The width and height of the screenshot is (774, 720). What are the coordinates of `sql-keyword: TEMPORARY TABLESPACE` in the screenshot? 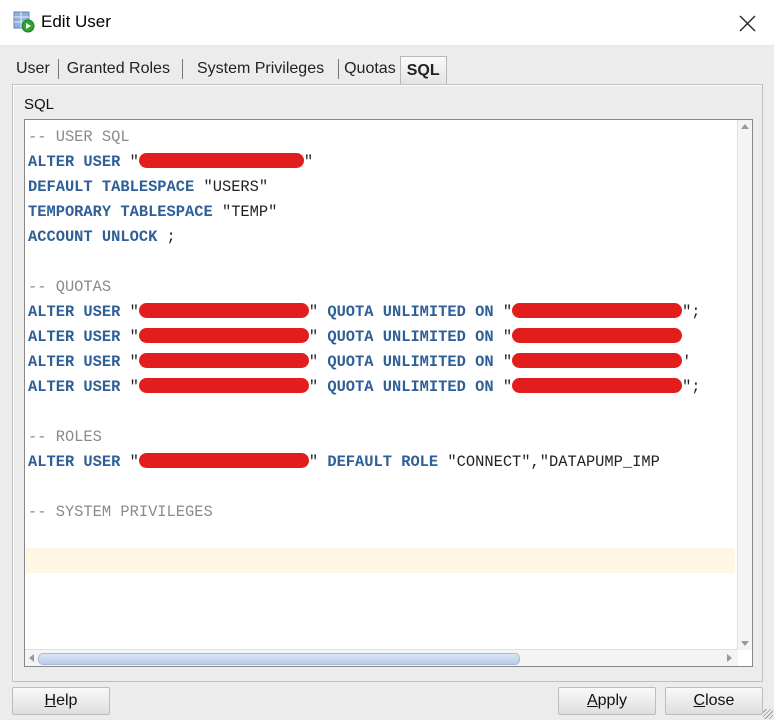 It's located at (120, 212).